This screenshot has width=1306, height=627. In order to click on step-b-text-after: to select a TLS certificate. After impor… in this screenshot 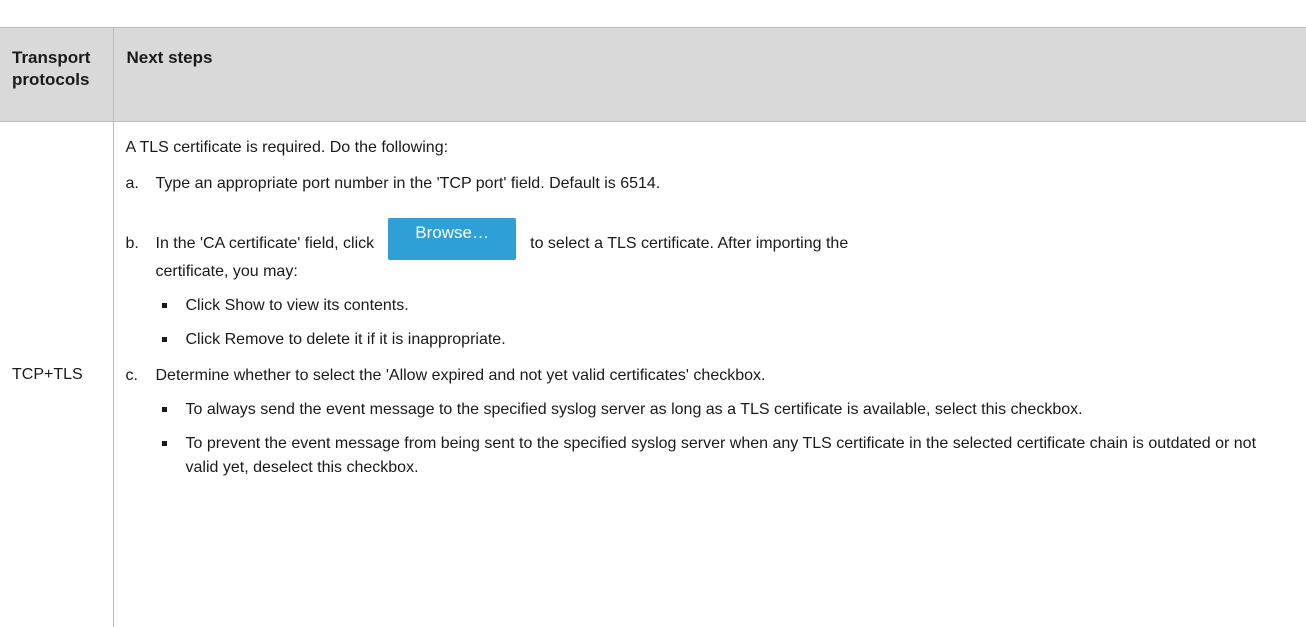, I will do `click(689, 244)`.